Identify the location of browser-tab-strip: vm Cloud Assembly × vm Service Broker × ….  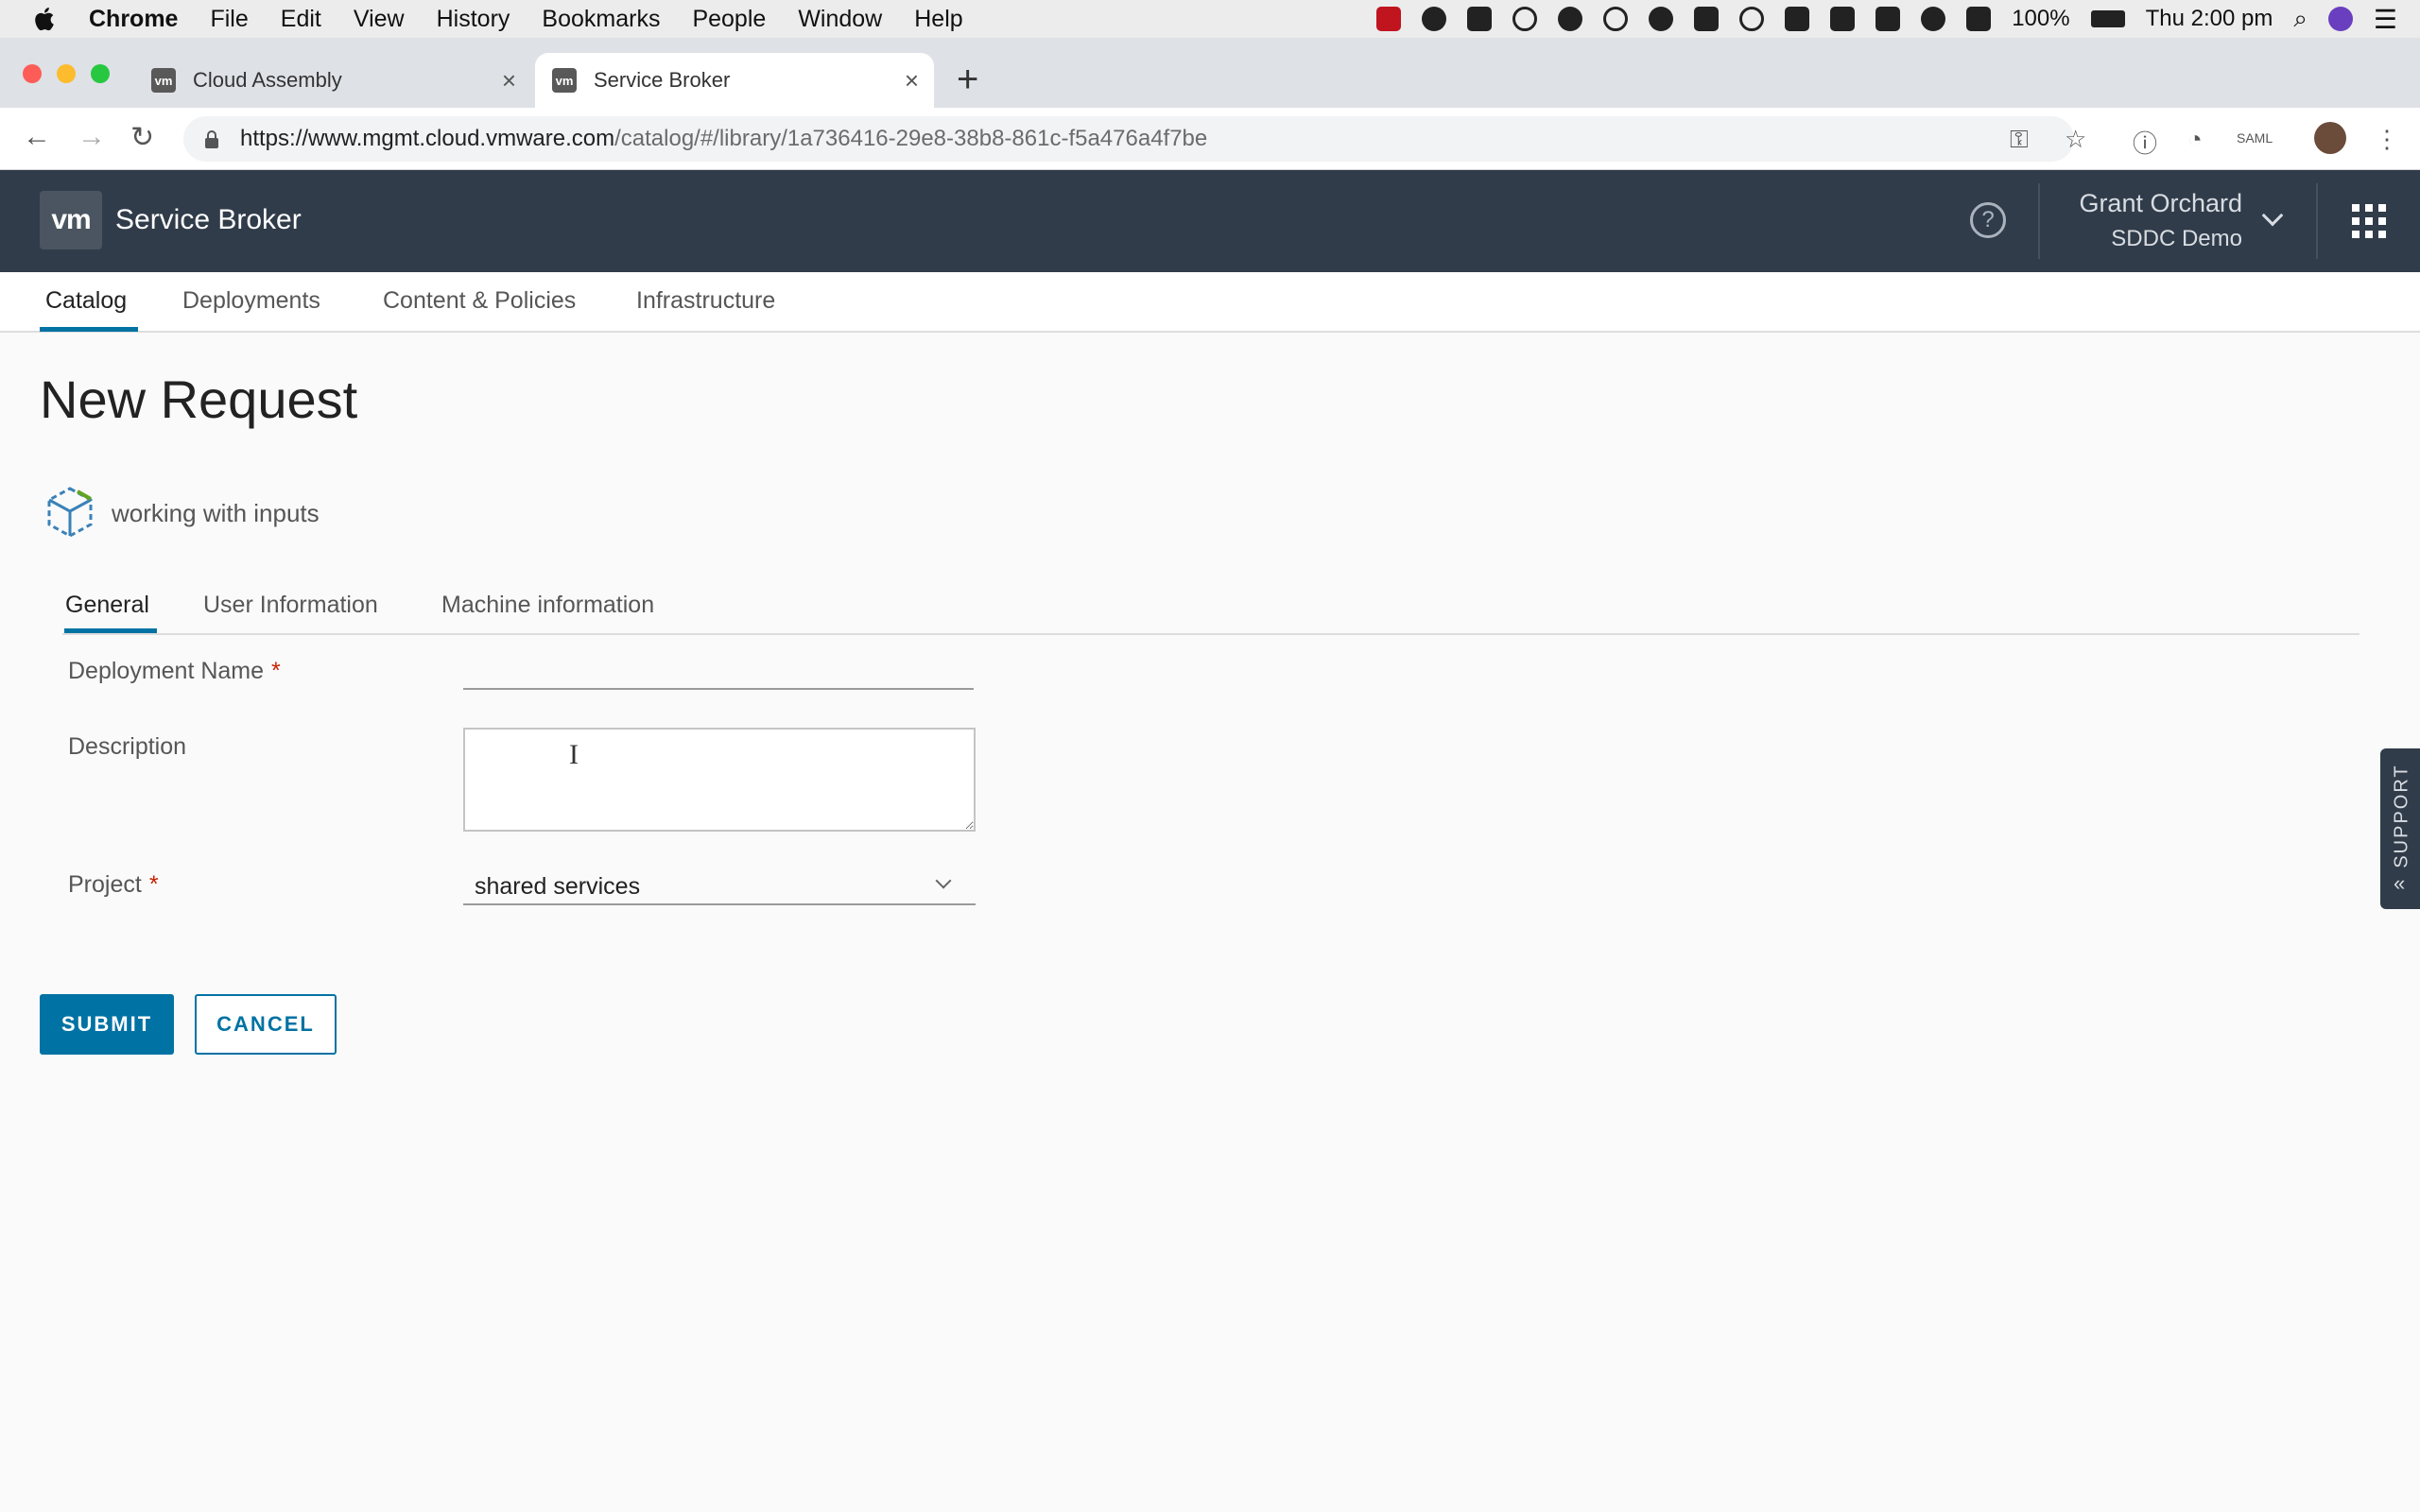
(1210, 73).